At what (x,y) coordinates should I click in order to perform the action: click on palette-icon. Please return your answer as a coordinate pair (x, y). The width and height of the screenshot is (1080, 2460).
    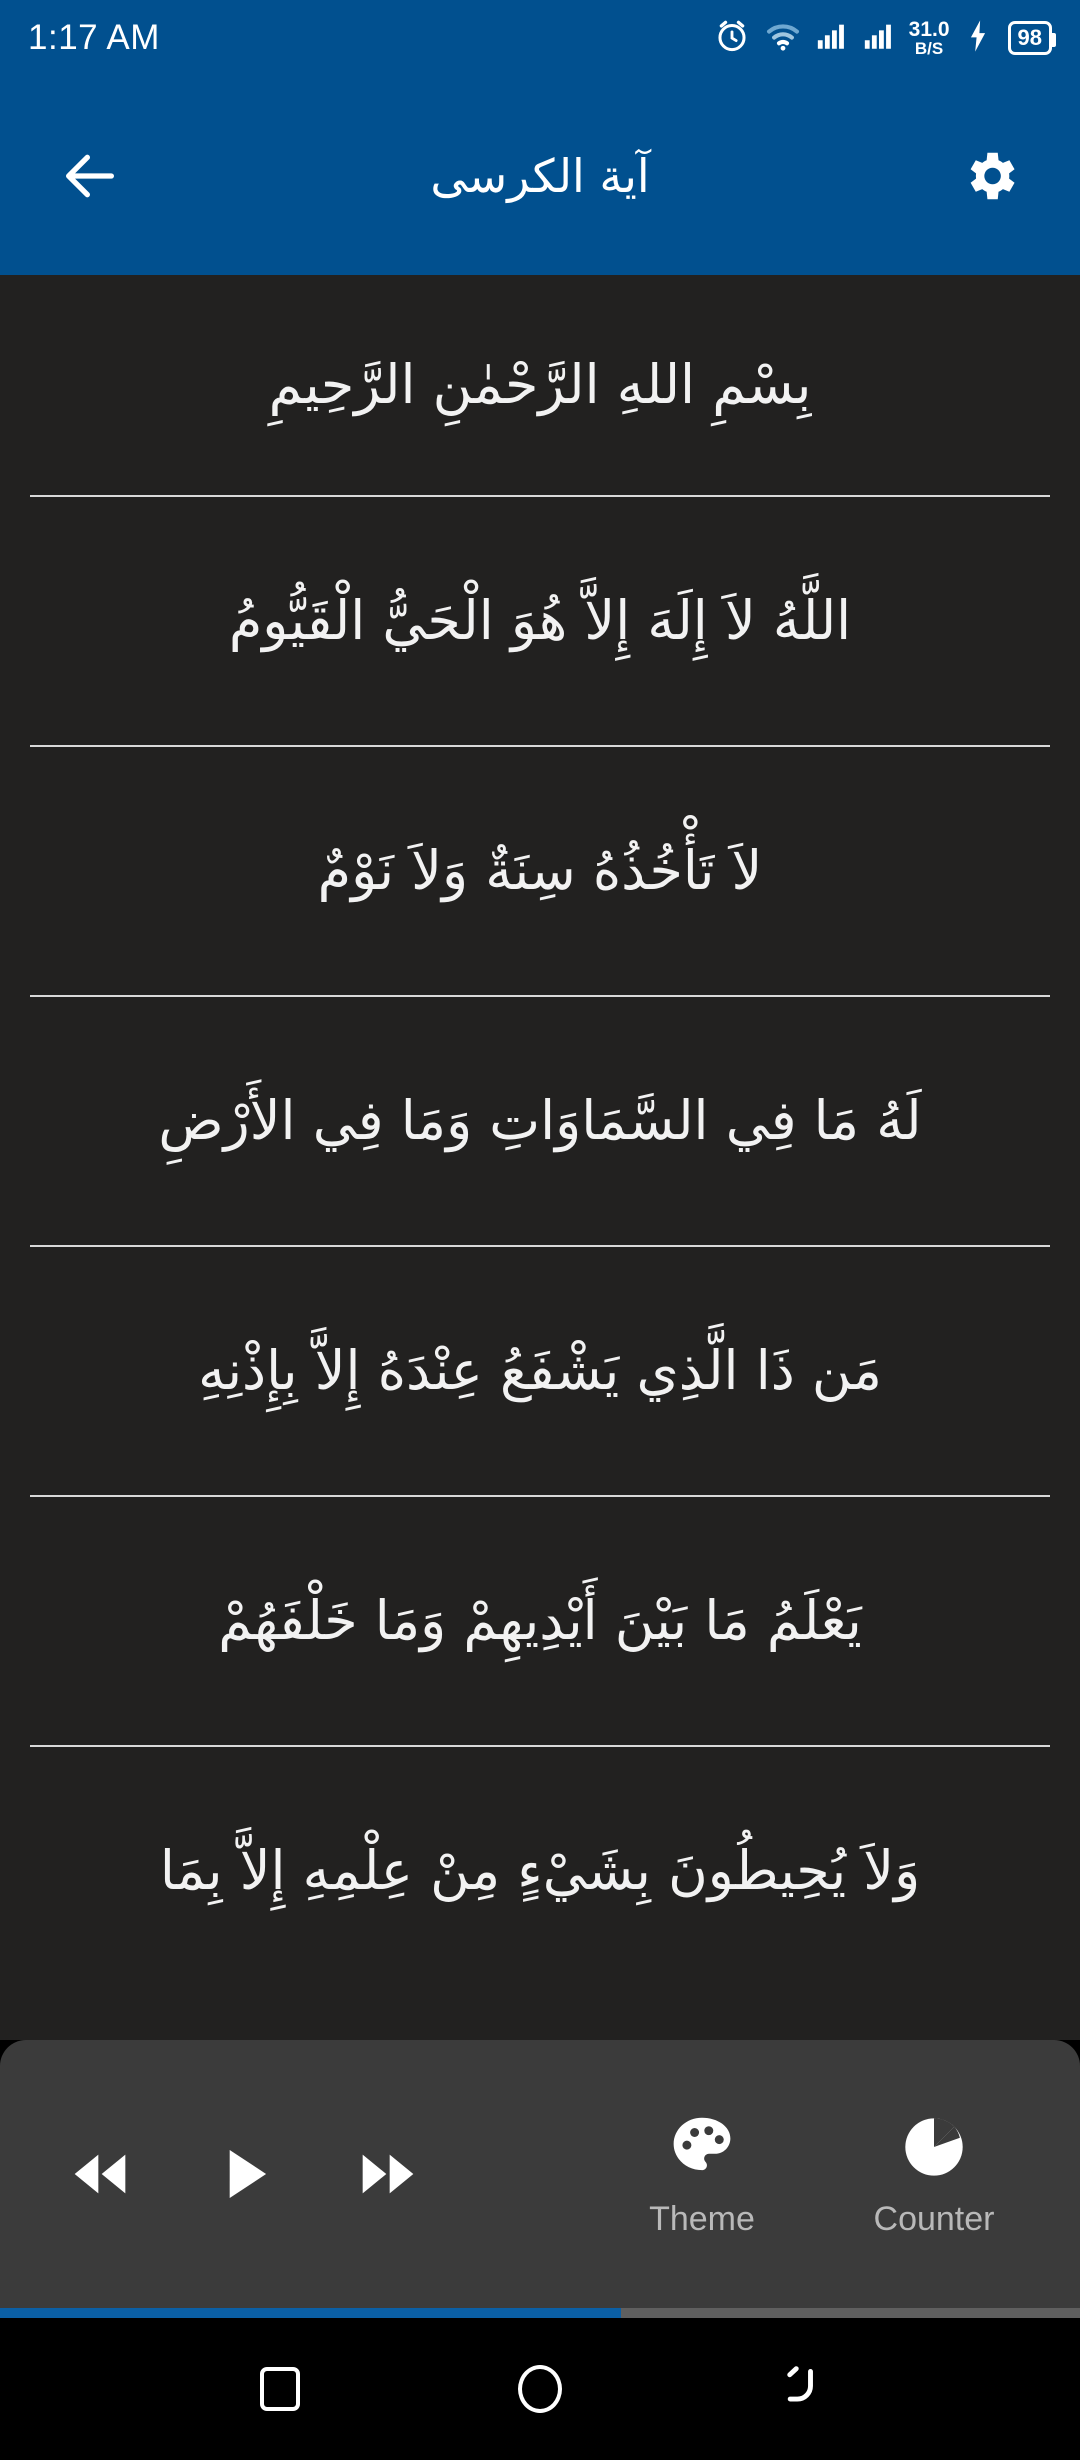
    Looking at the image, I should click on (702, 2143).